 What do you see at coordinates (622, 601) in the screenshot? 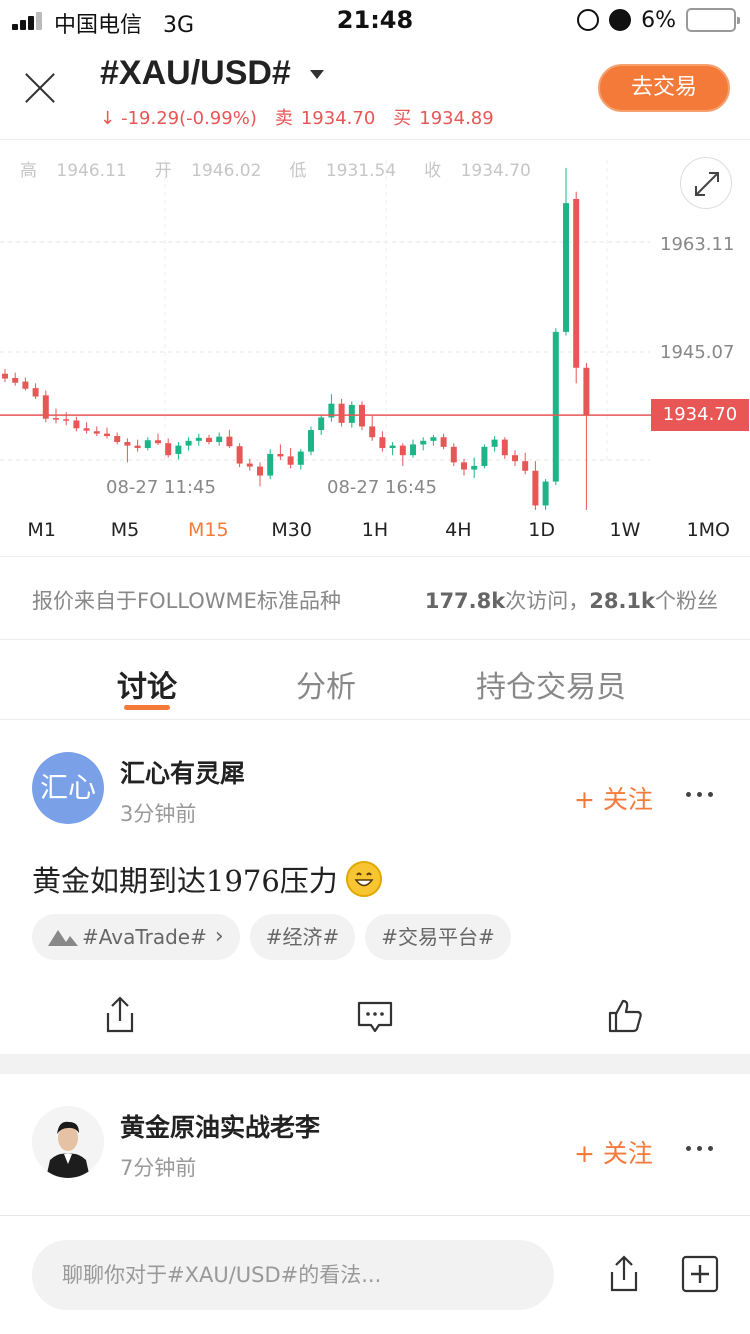
I see `fans-count: 28.1k` at bounding box center [622, 601].